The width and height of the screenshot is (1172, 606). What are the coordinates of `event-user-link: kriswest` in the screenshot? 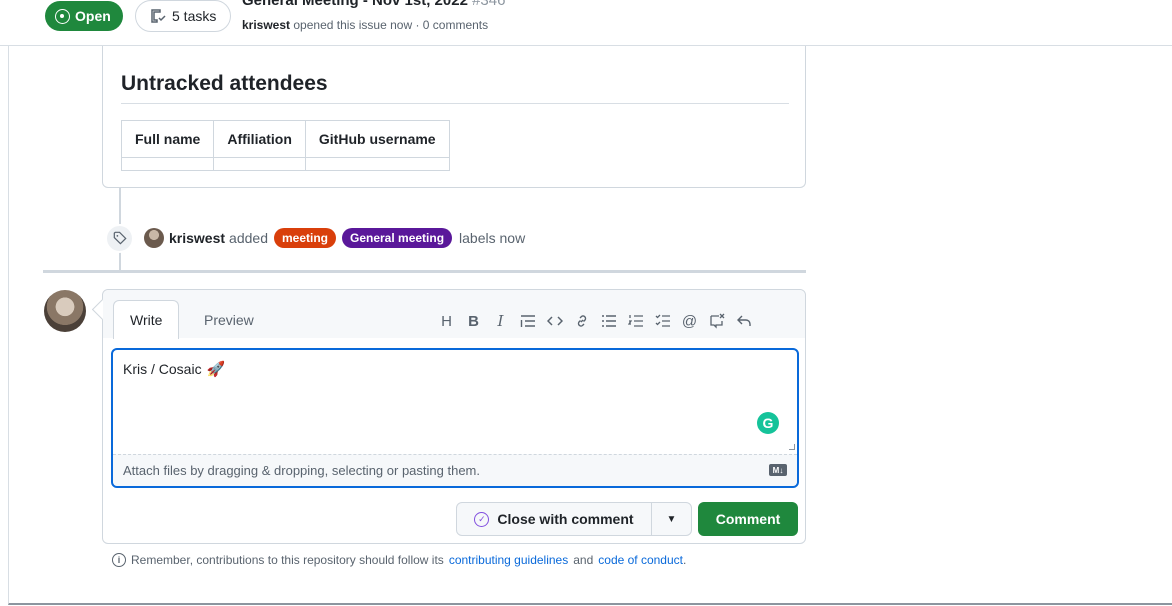 It's located at (197, 238).